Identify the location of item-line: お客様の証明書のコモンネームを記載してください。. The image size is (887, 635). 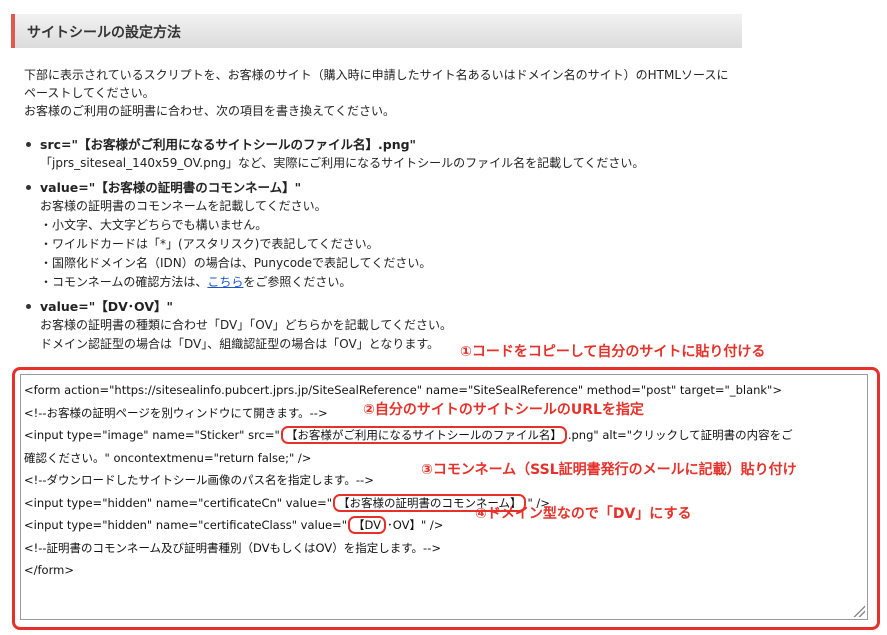
(183, 206).